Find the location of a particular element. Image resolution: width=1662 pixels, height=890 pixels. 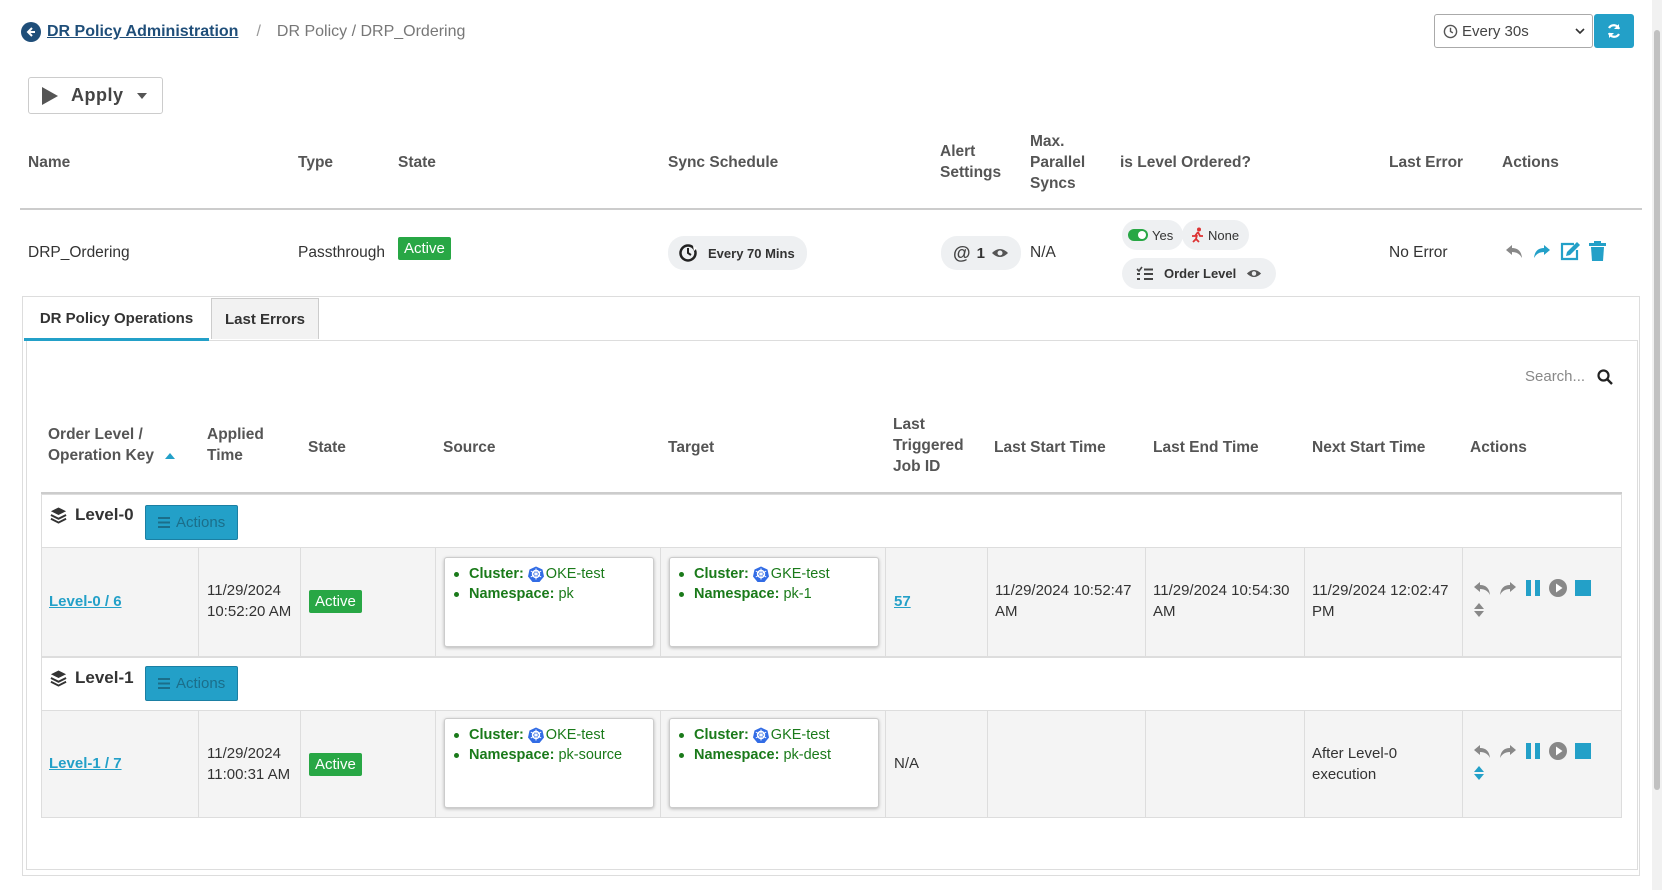

level-1-actions-button: Actions is located at coordinates (192, 683).